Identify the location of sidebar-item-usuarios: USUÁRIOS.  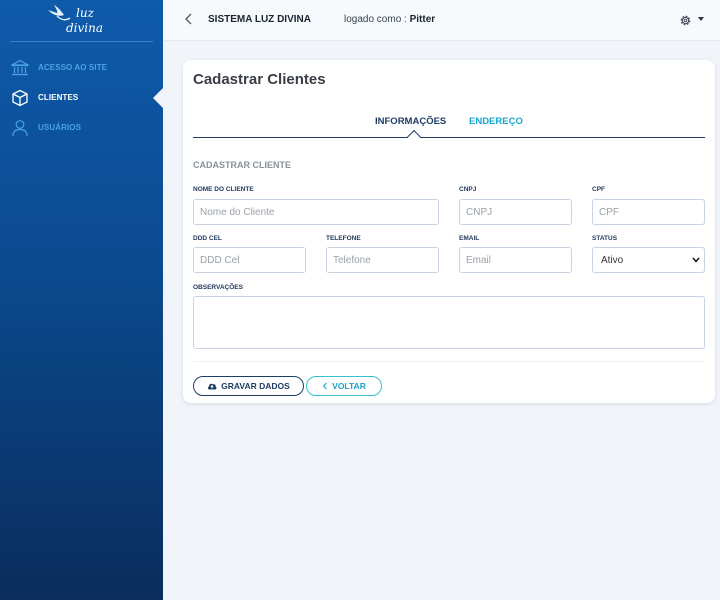
(81, 128).